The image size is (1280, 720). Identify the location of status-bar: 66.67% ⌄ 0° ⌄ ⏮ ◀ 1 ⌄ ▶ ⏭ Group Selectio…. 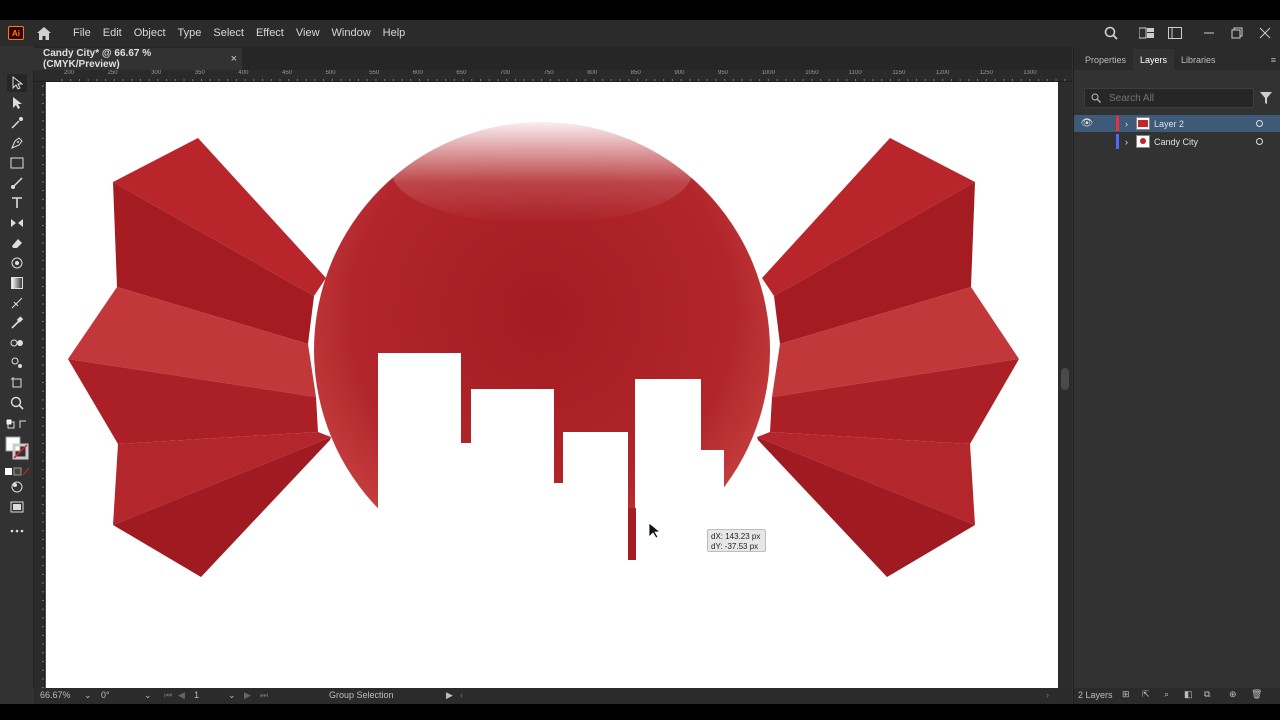
(553, 696).